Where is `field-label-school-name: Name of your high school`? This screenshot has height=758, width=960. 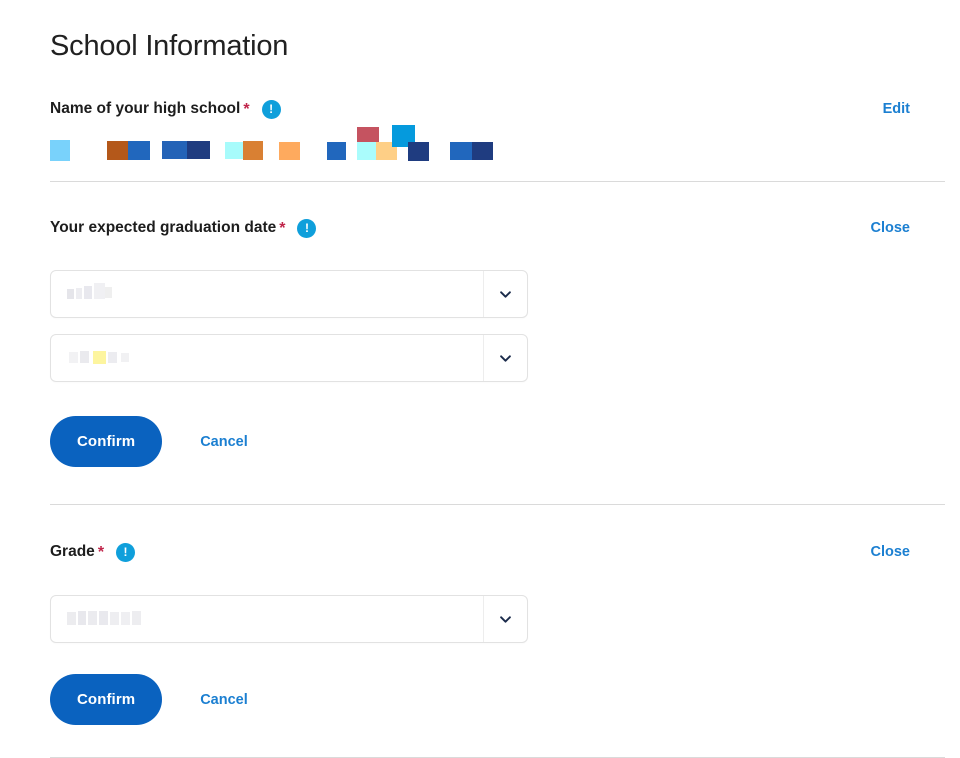
field-label-school-name: Name of your high school is located at coordinates (145, 108).